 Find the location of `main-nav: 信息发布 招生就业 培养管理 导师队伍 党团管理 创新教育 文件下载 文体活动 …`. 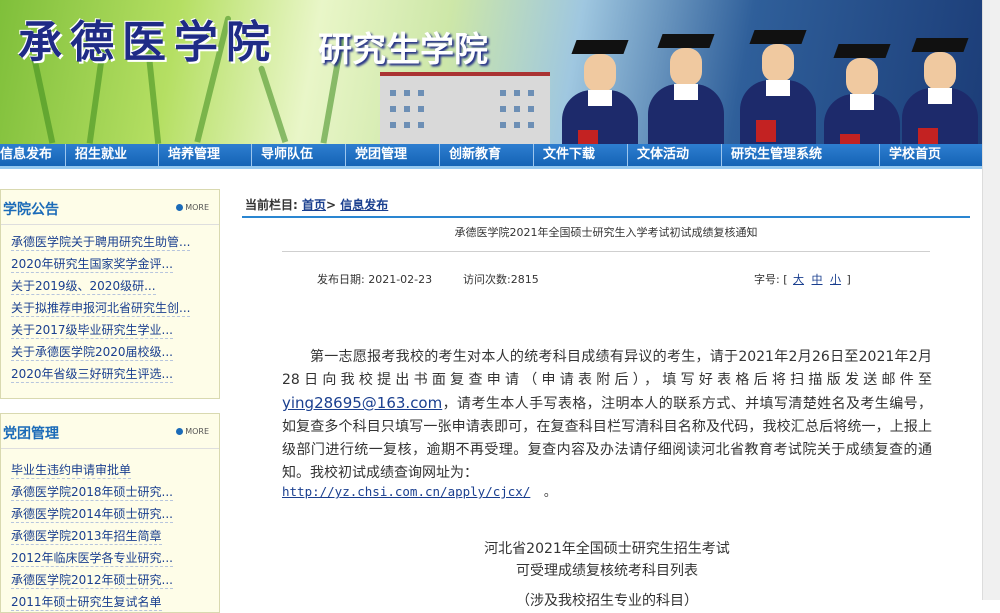

main-nav: 信息发布 招生就业 培养管理 导师队伍 党团管理 创新教育 文件下载 文体活动 … is located at coordinates (491, 155).